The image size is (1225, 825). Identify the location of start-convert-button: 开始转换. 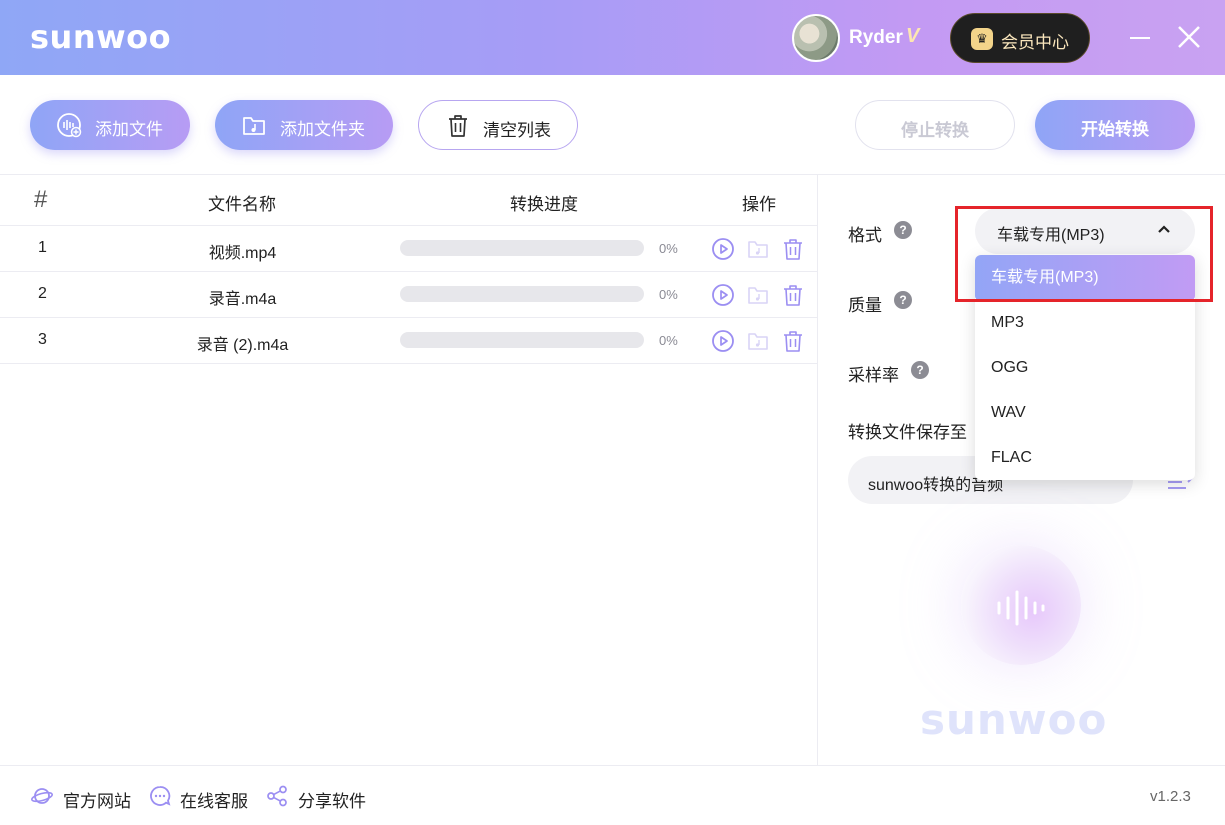
(1115, 125).